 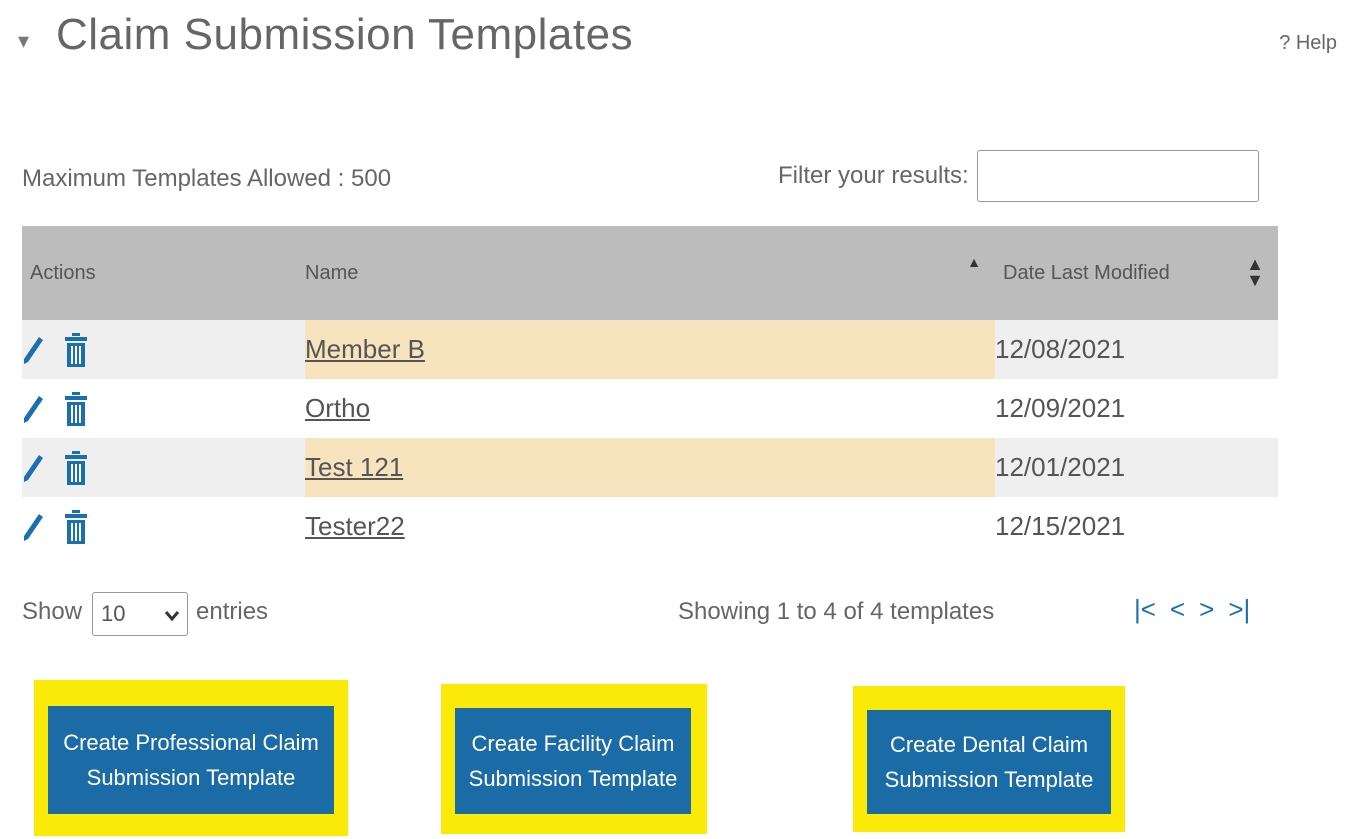 I want to click on table-row: Ortho 12/09/2021, so click(x=650, y=408).